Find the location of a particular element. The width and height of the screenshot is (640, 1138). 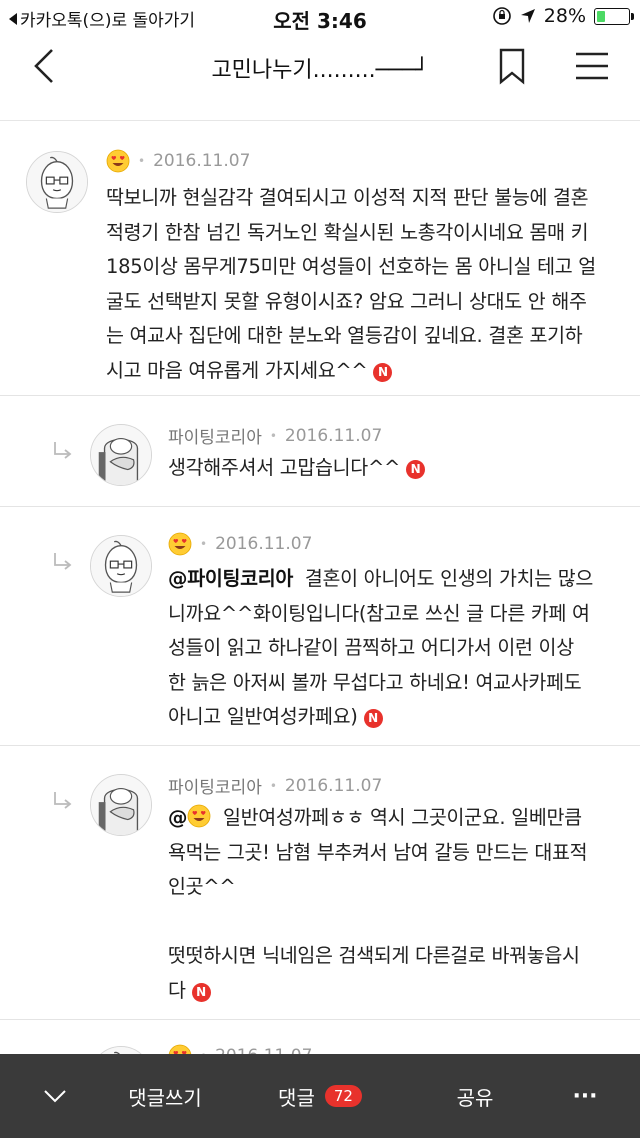

nav-bar: 고민나누기.........───┘ is located at coordinates (320, 67).